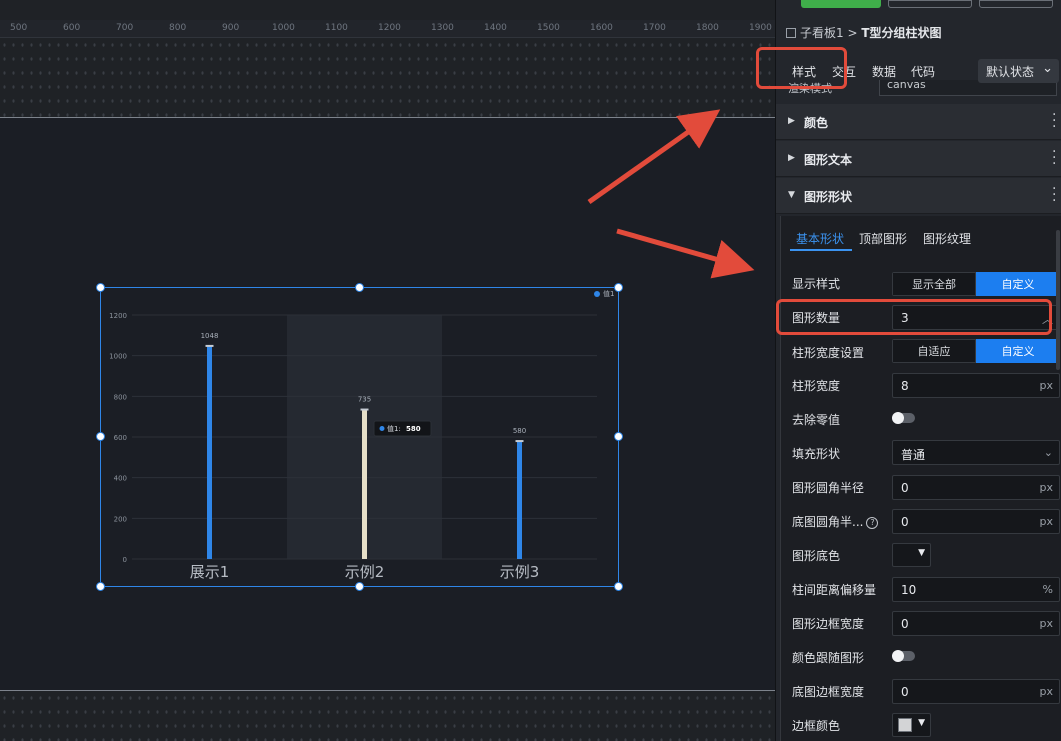  I want to click on subtab-basic-shape: 基本形状, so click(820, 238).